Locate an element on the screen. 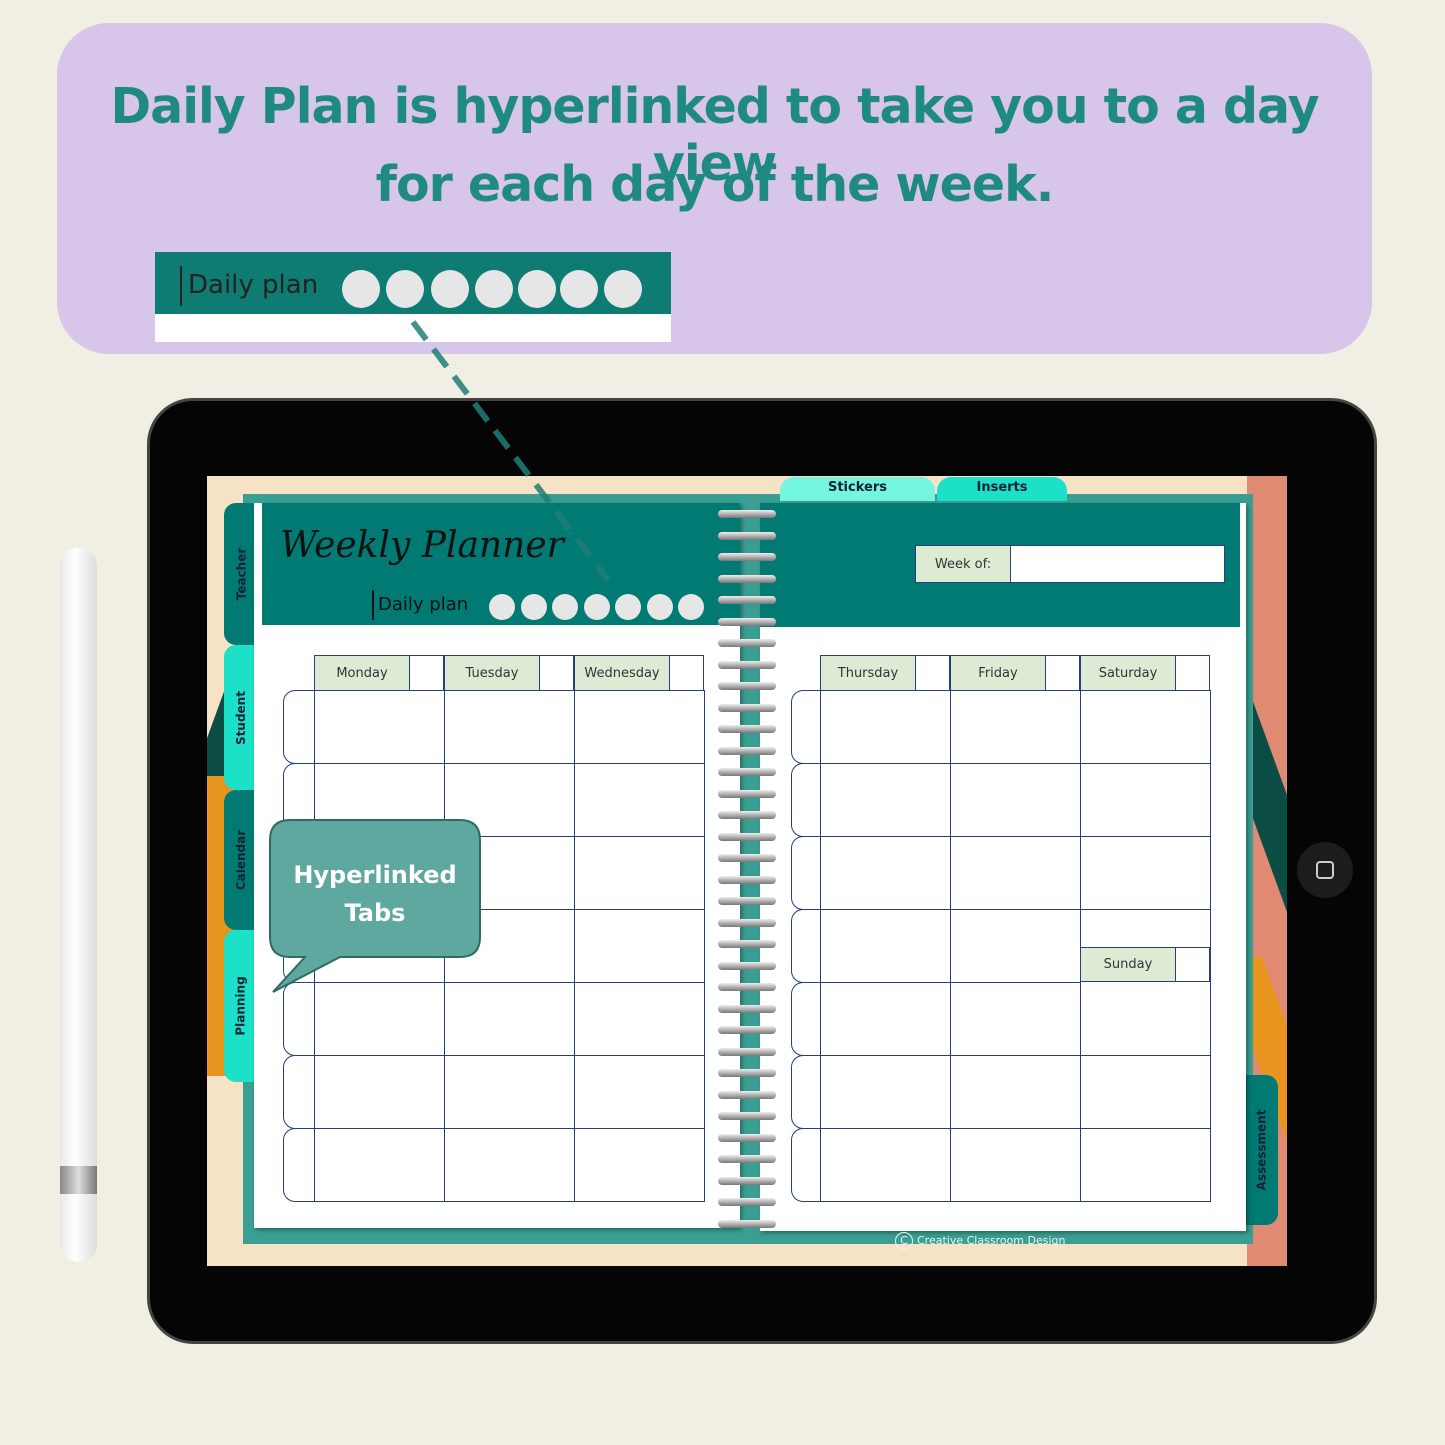  tab-teacher: Teacher is located at coordinates (241, 574).